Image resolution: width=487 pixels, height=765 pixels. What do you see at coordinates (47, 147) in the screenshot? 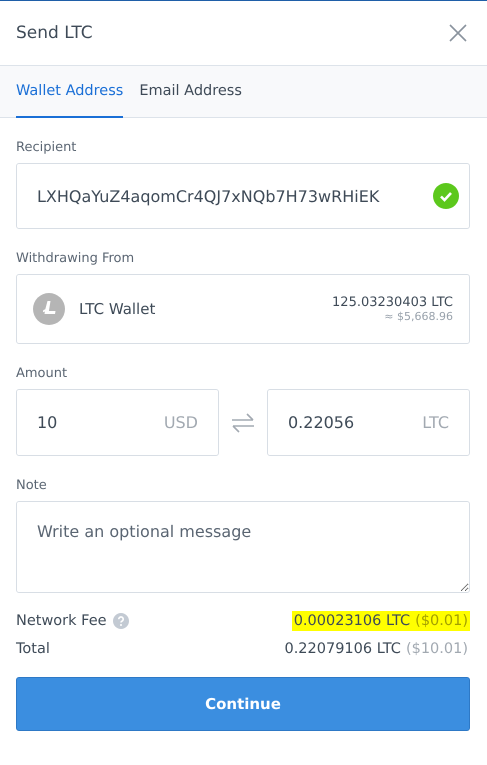
I see `field-label: Recipient` at bounding box center [47, 147].